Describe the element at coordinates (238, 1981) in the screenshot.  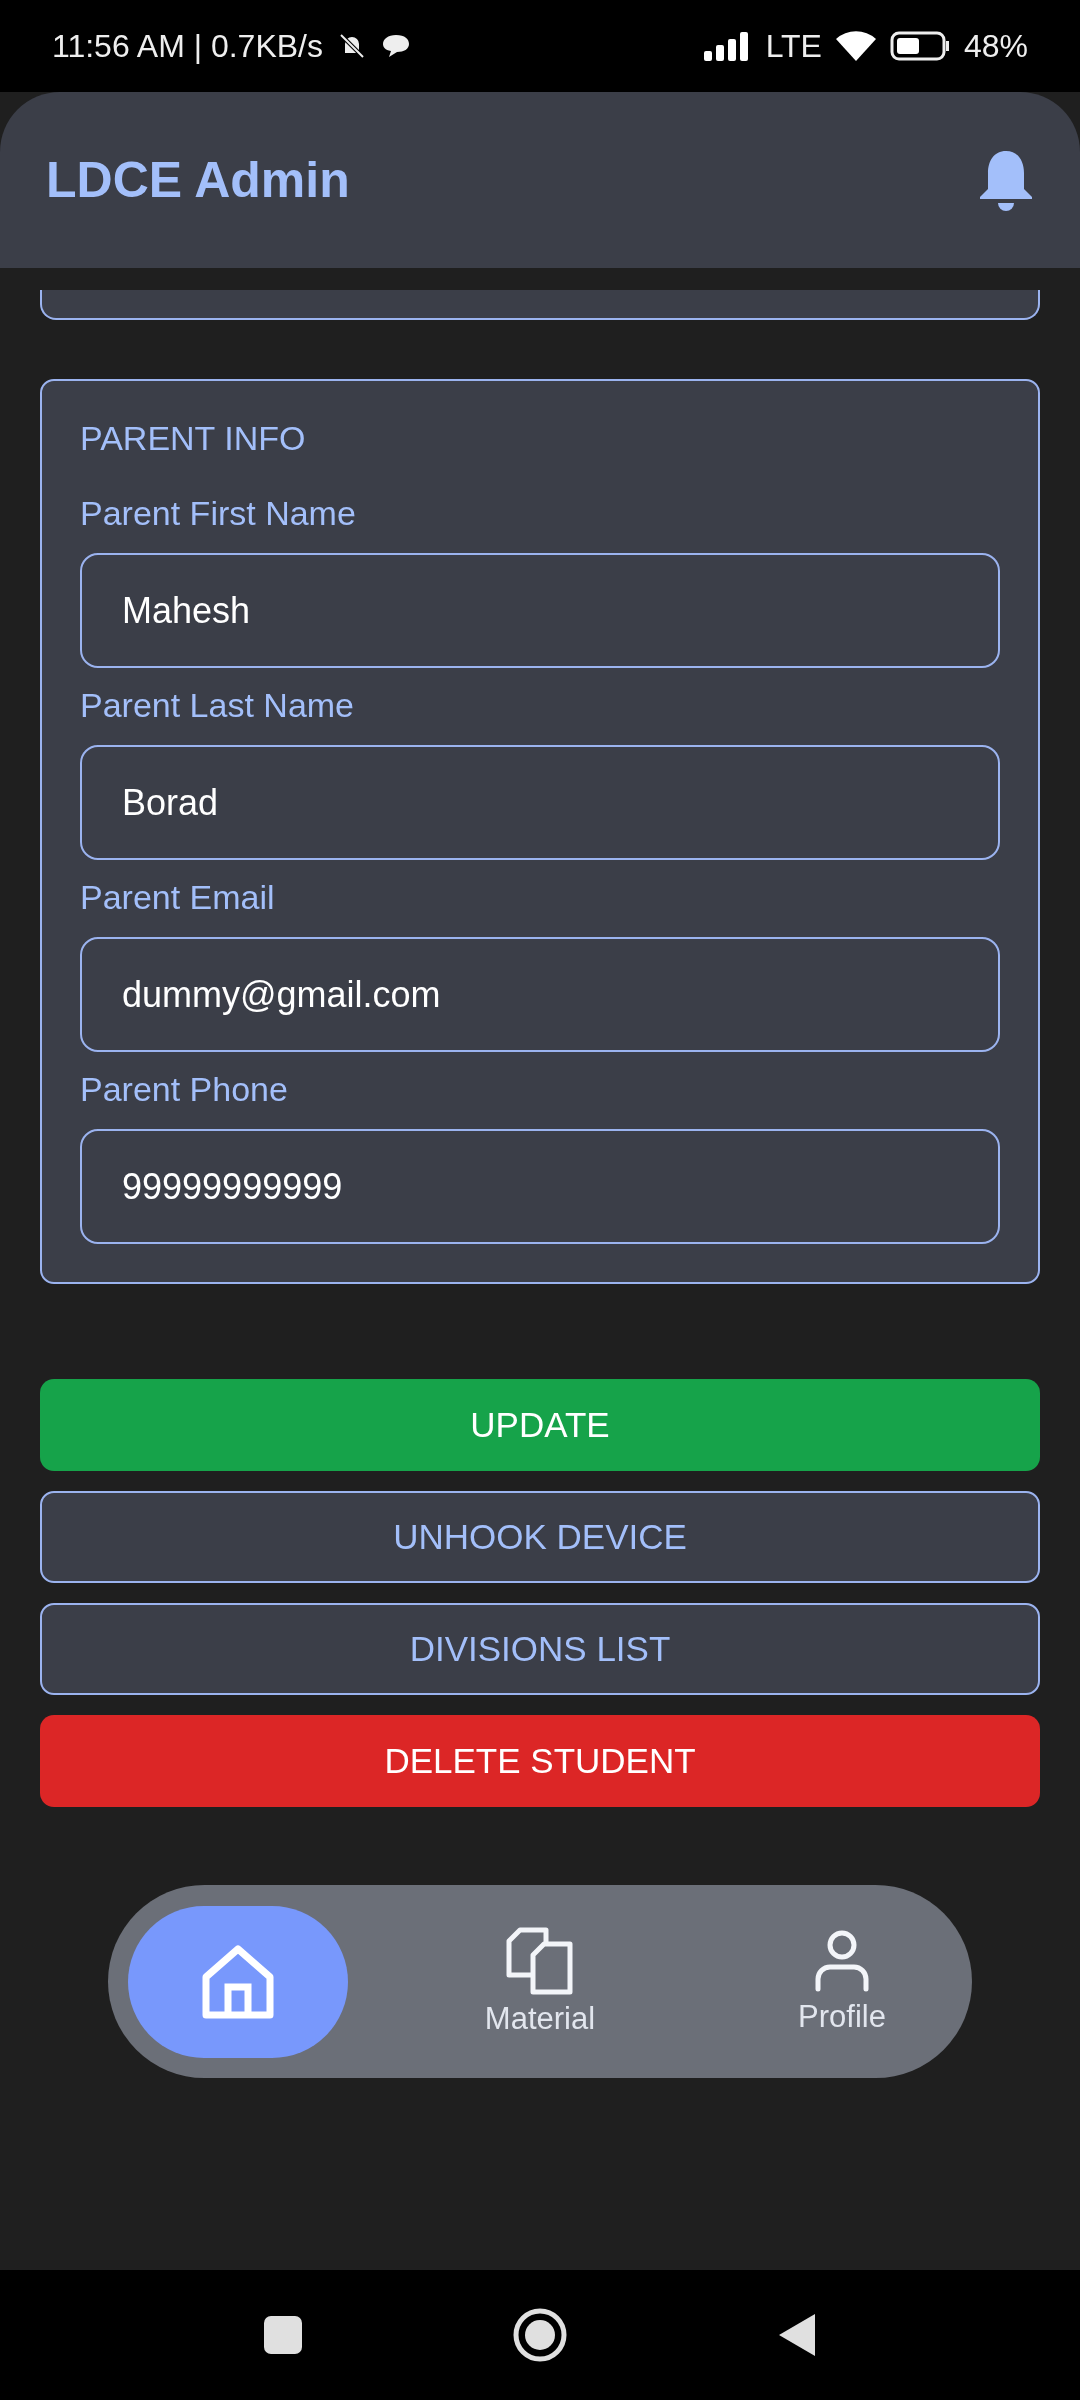
I see `home-icon` at that location.